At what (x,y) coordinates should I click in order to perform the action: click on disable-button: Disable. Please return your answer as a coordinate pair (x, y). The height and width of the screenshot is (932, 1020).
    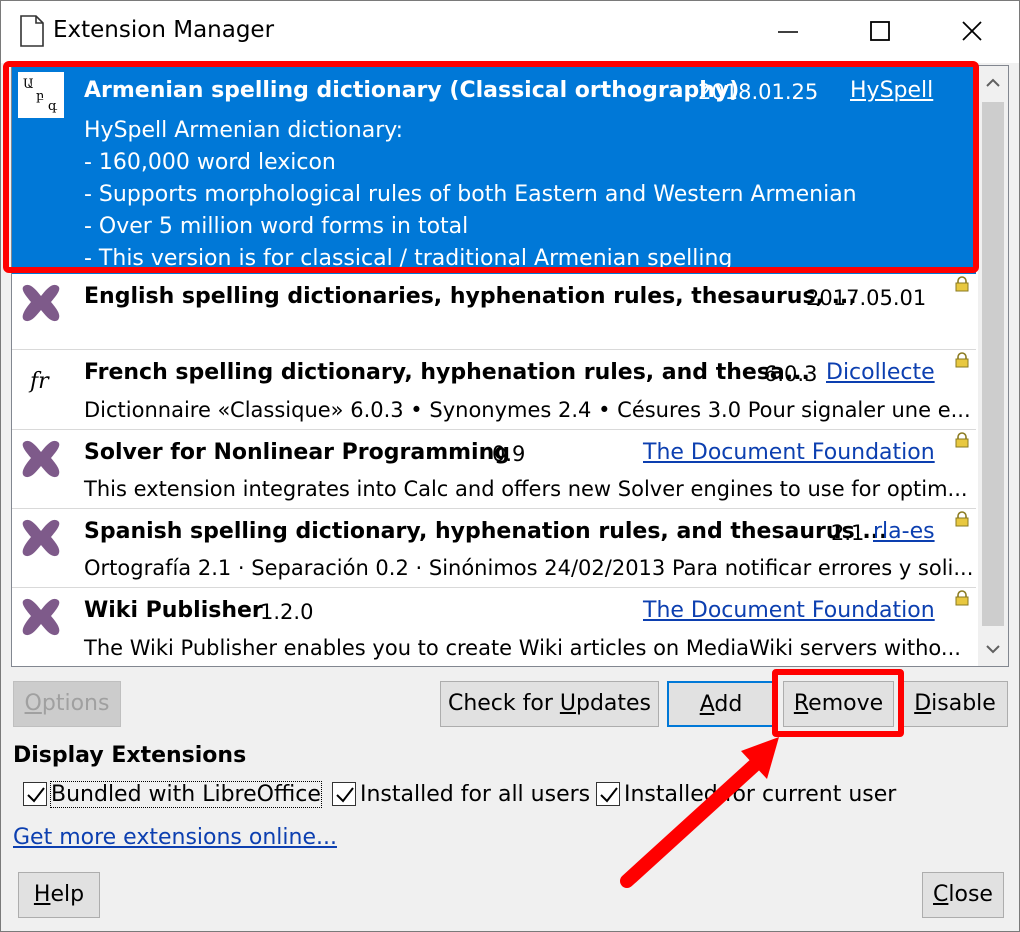
    Looking at the image, I should click on (955, 704).